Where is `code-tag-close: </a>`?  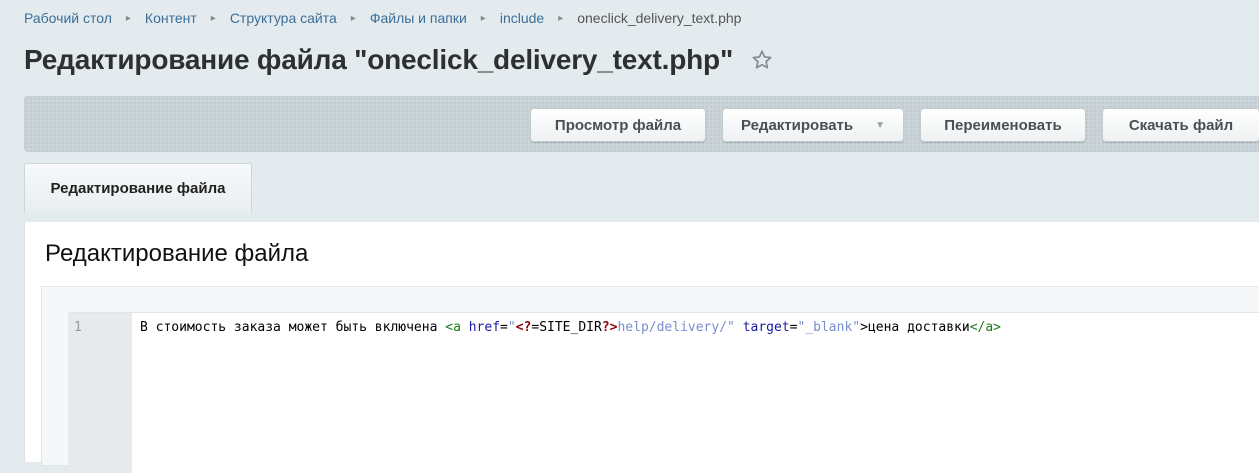 code-tag-close: </a> is located at coordinates (985, 327).